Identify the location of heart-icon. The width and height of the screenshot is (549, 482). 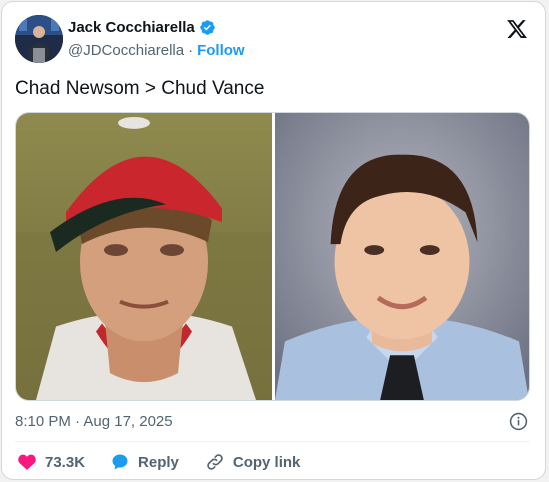
(27, 462).